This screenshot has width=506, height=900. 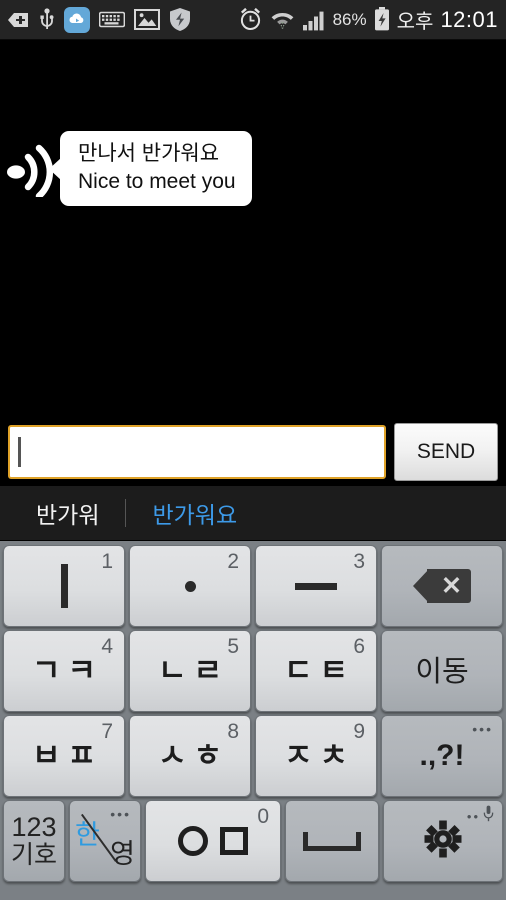 I want to click on ieung-circle-icon, so click(x=193, y=841).